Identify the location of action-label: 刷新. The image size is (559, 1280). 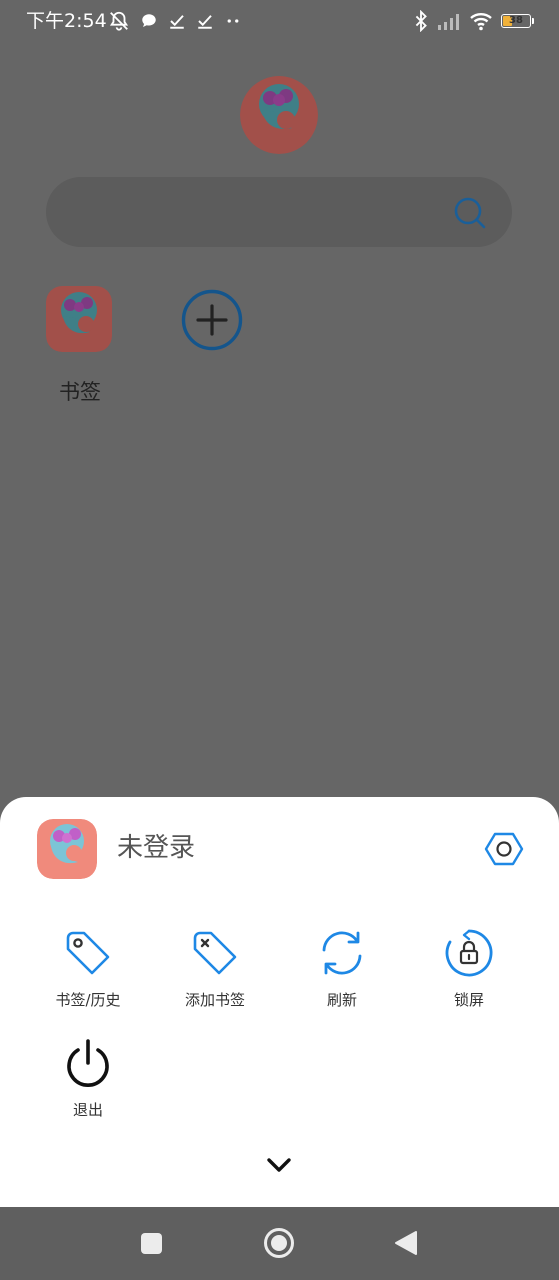
(341, 1000).